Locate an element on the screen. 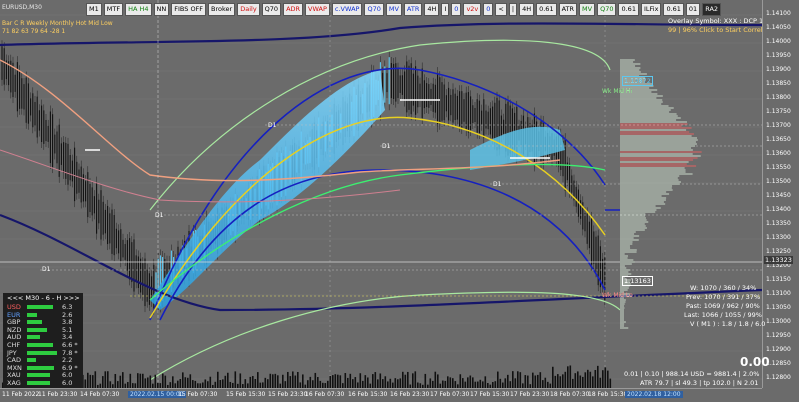 This screenshot has width=799, height=402. price-tick: 1.13950 is located at coordinates (778, 55).